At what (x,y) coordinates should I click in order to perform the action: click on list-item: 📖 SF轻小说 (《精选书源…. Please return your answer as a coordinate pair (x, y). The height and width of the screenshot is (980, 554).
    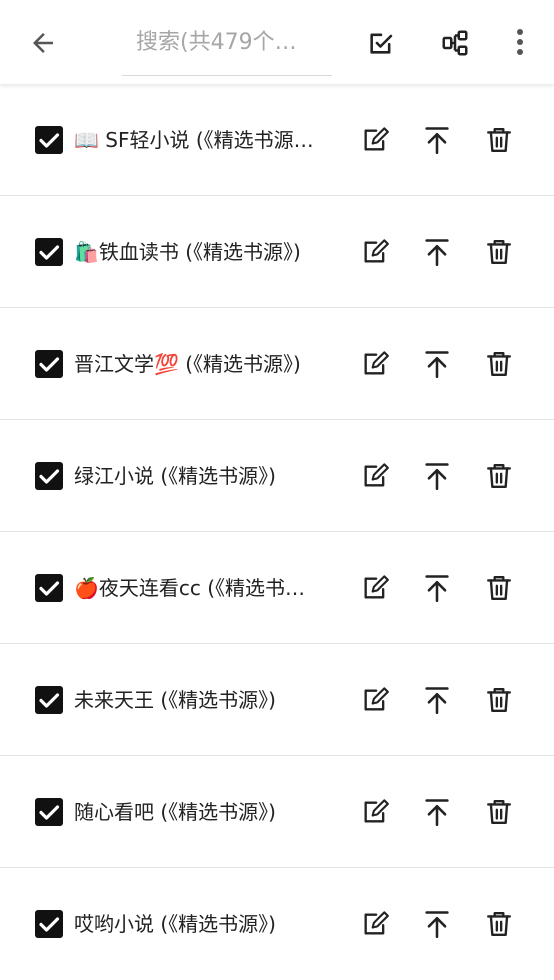
    Looking at the image, I should click on (277, 140).